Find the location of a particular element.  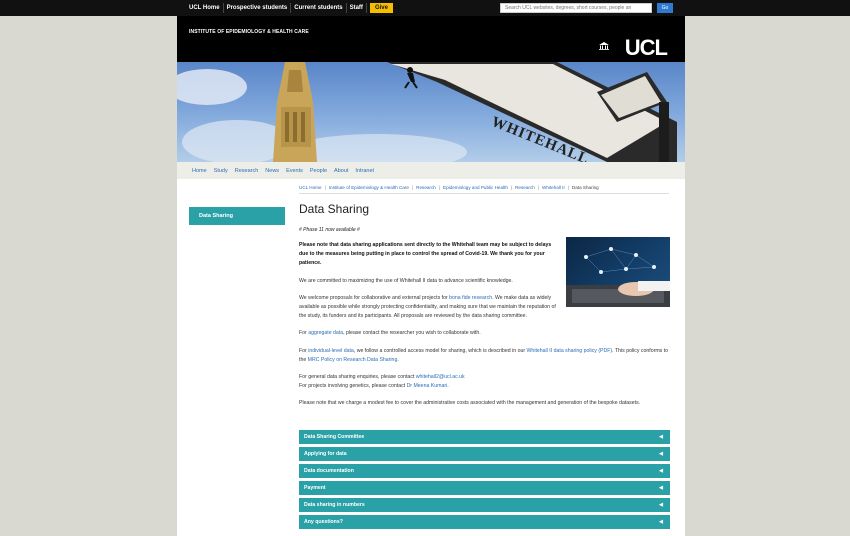

phase-note: # Phase 11 now available # is located at coordinates (329, 230).